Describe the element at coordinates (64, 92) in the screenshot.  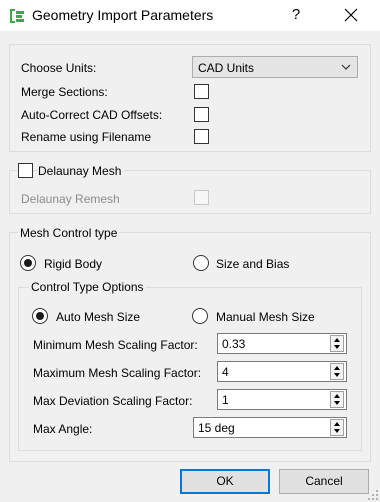
I see `merge-sections-label: Merge Sections:` at that location.